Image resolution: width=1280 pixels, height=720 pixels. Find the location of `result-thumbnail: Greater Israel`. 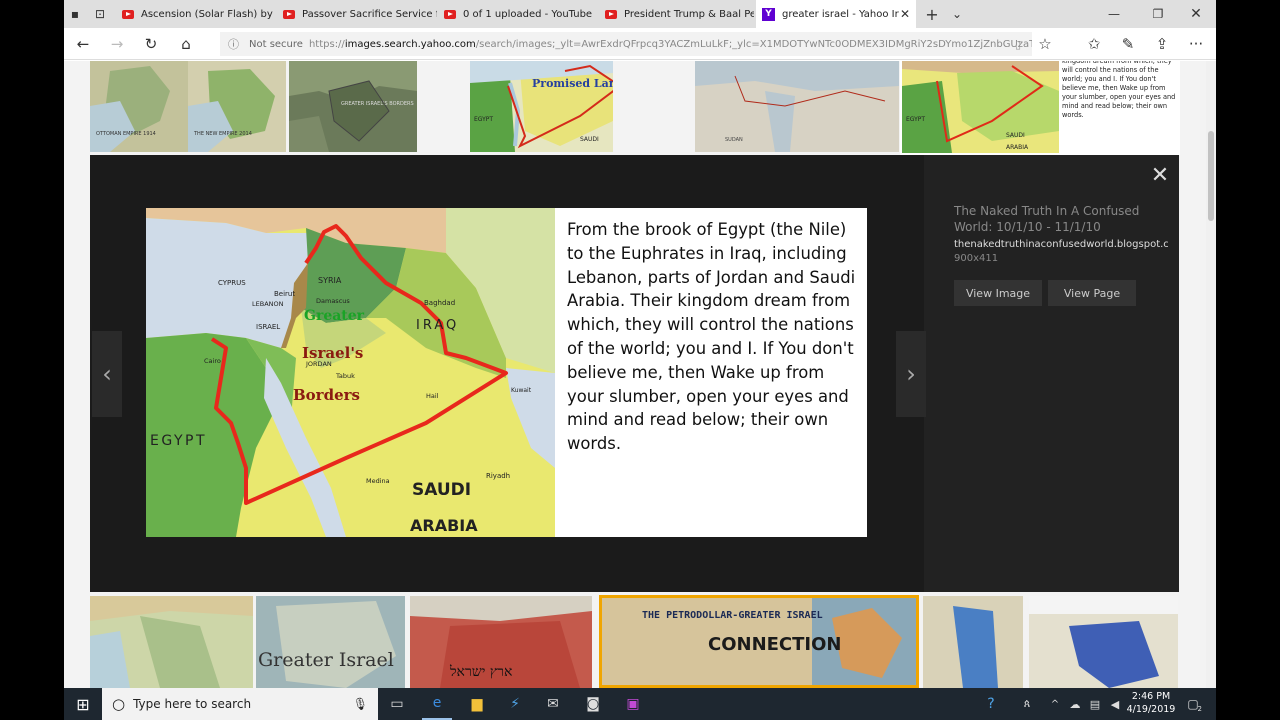

result-thumbnail: Greater Israel is located at coordinates (330, 642).